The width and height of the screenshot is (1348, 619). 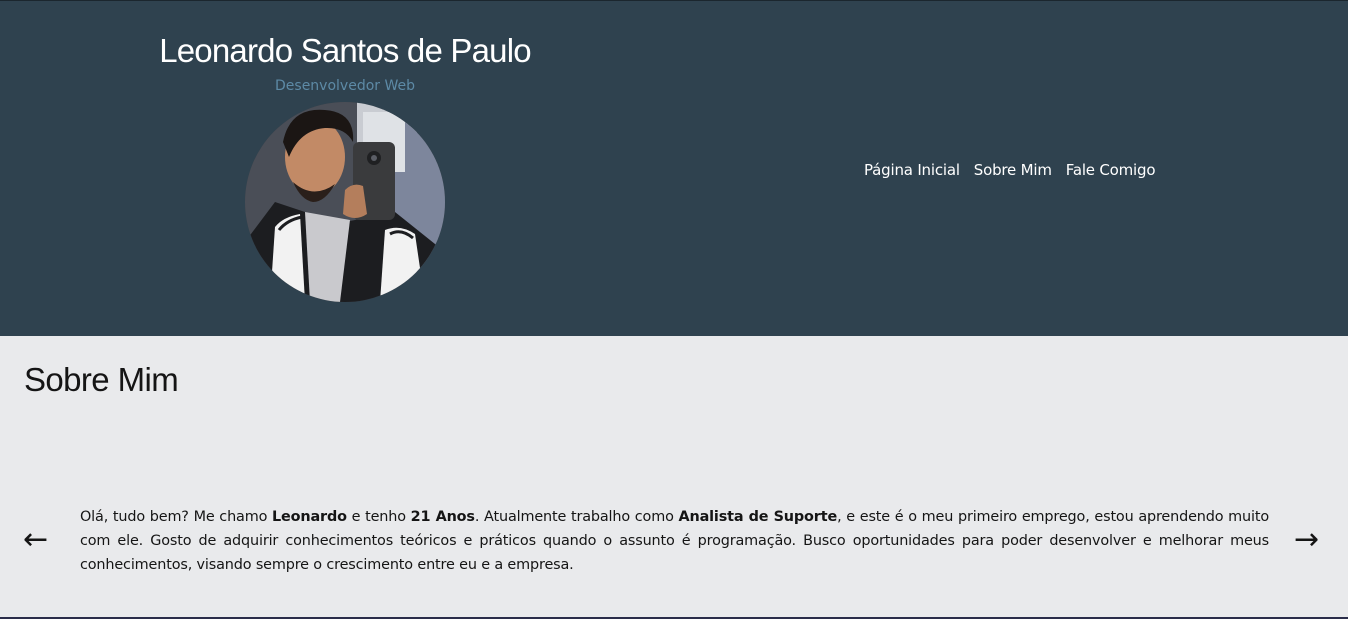 I want to click on about-intro: Olá, tudo bem? Me chamo, so click(x=176, y=517).